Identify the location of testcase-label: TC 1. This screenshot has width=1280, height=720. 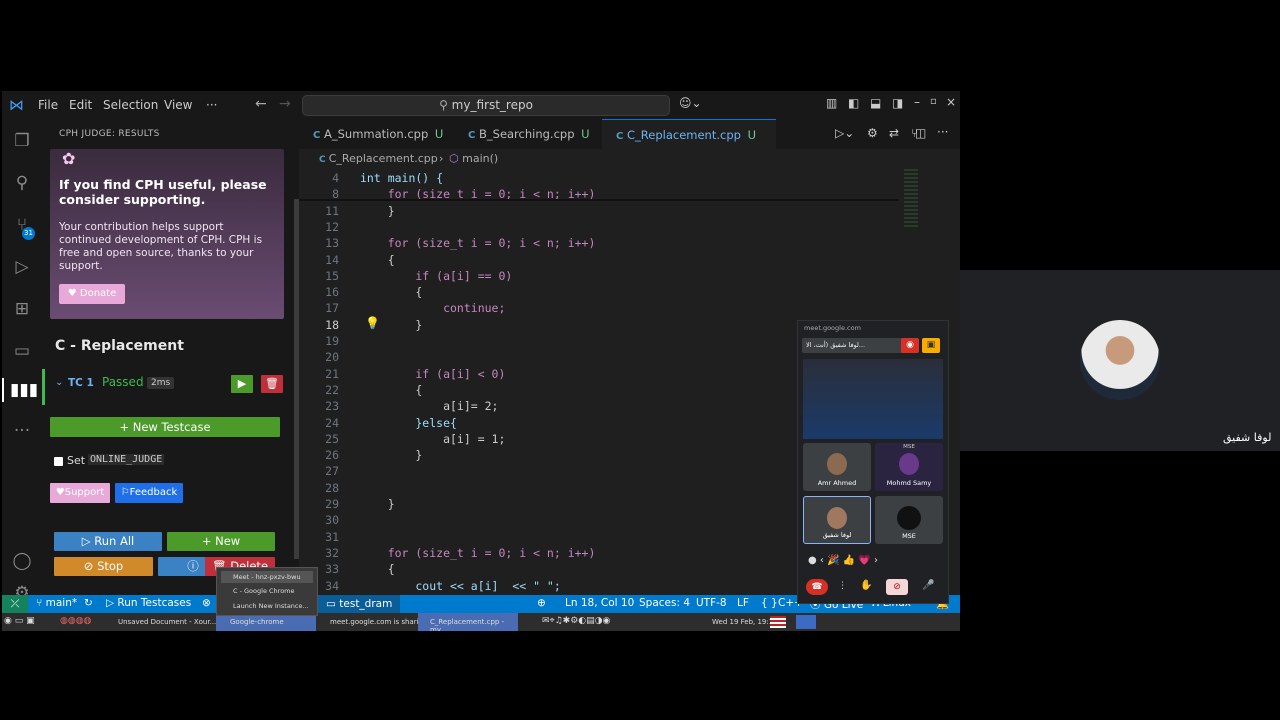
(81, 383).